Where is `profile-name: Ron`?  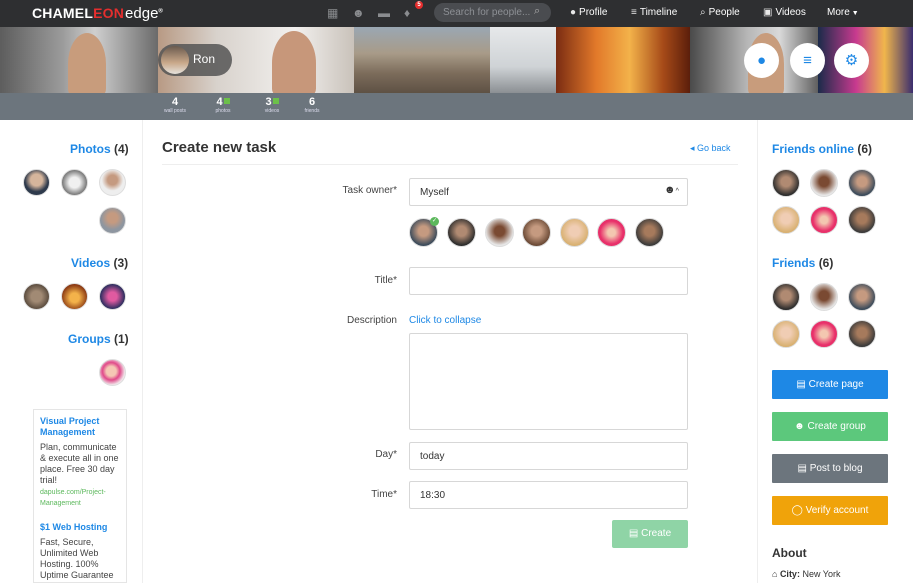
profile-name: Ron is located at coordinates (204, 59).